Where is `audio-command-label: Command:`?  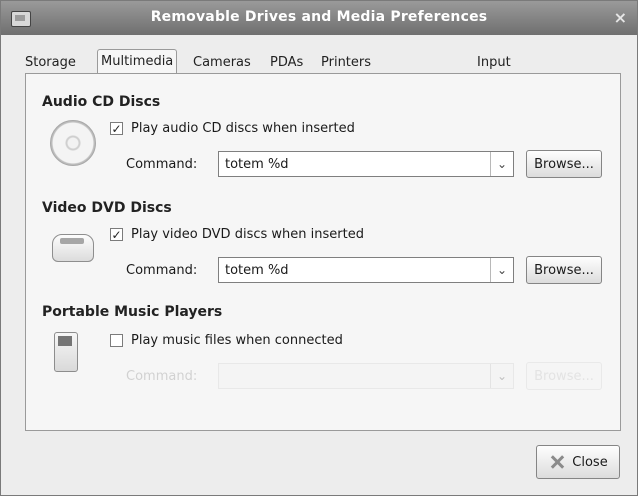
audio-command-label: Command: is located at coordinates (162, 164).